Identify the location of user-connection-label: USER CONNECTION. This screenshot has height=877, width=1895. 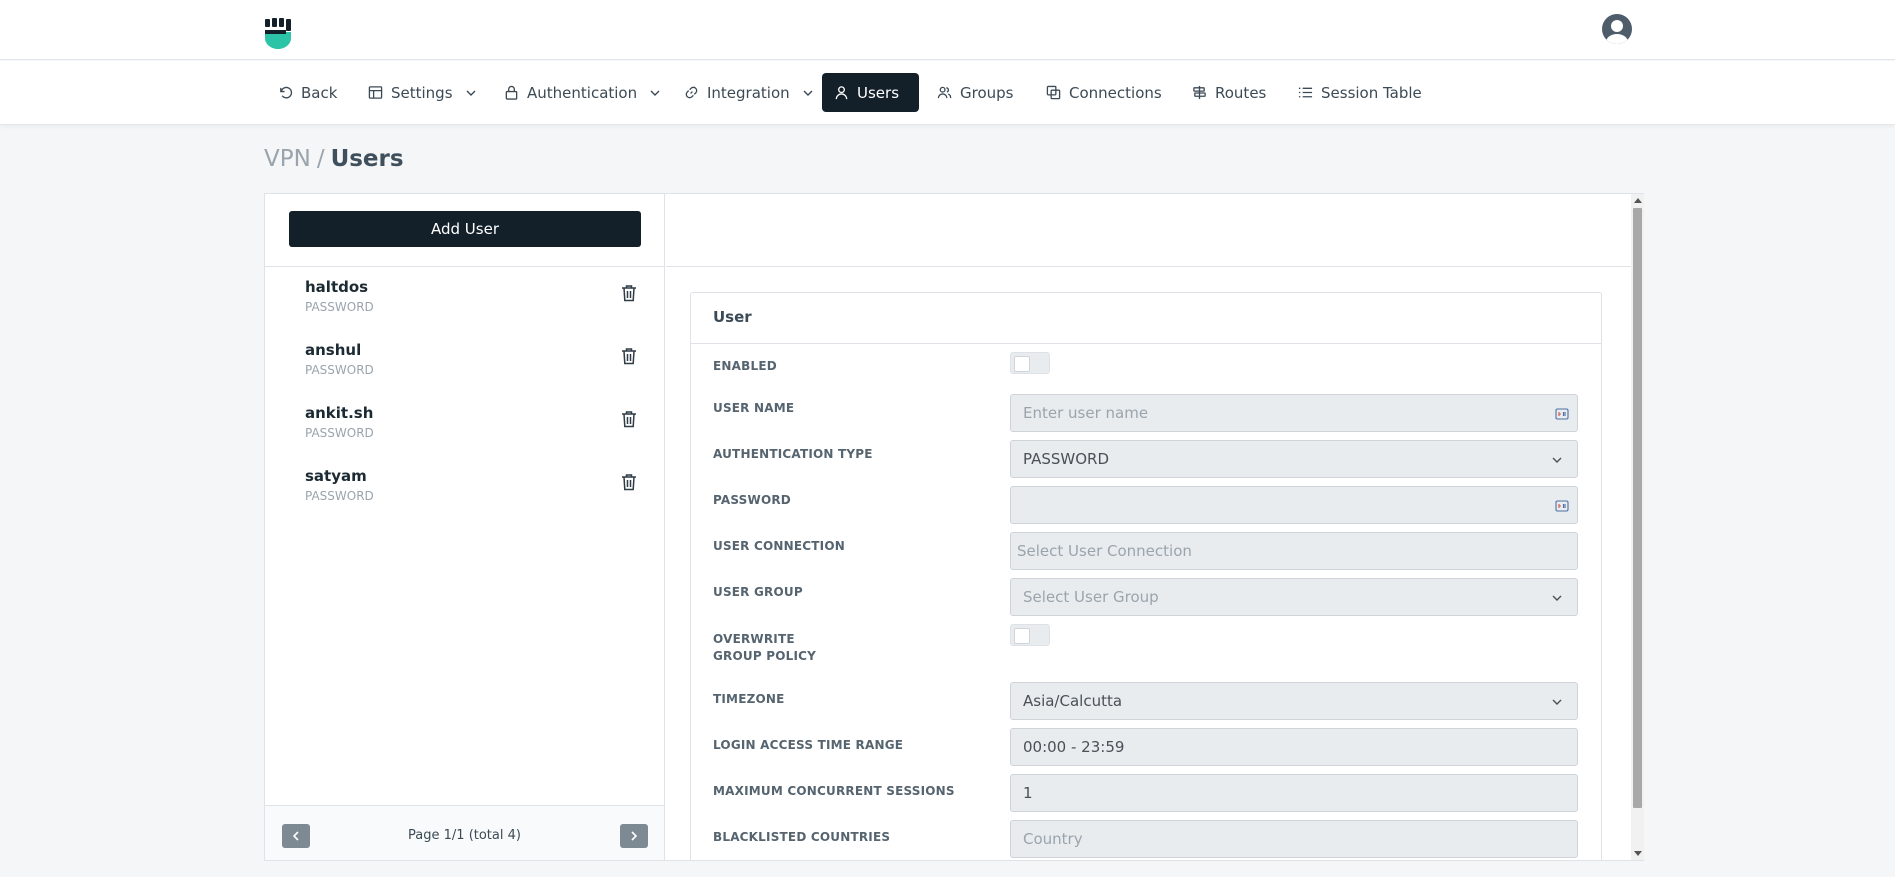
(779, 546).